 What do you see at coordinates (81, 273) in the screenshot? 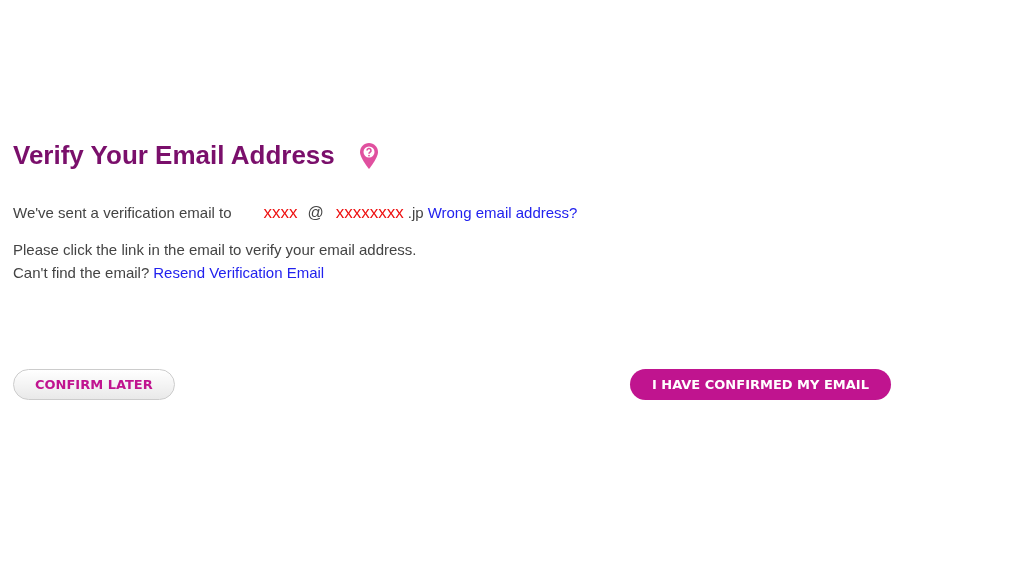
I see `message-text: Can't find the email?` at bounding box center [81, 273].